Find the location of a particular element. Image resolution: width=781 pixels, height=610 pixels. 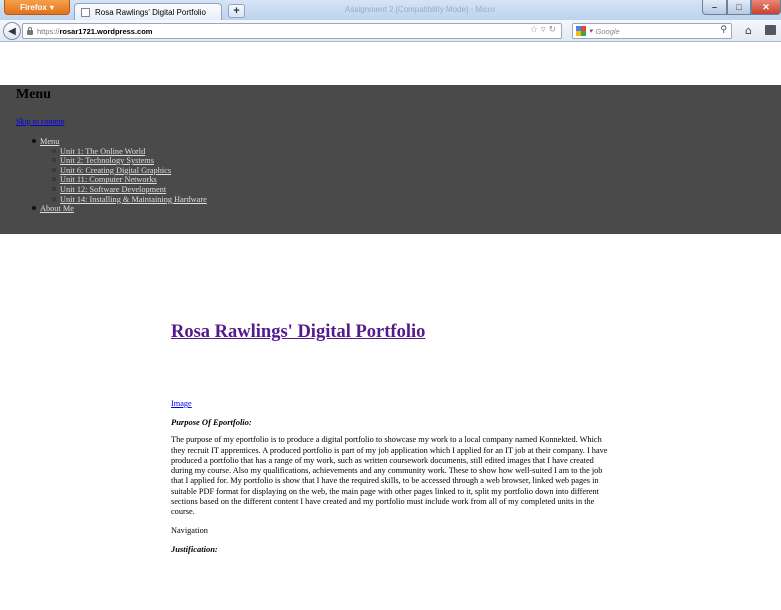

bookmark-star-icon: ☆ is located at coordinates (534, 30).